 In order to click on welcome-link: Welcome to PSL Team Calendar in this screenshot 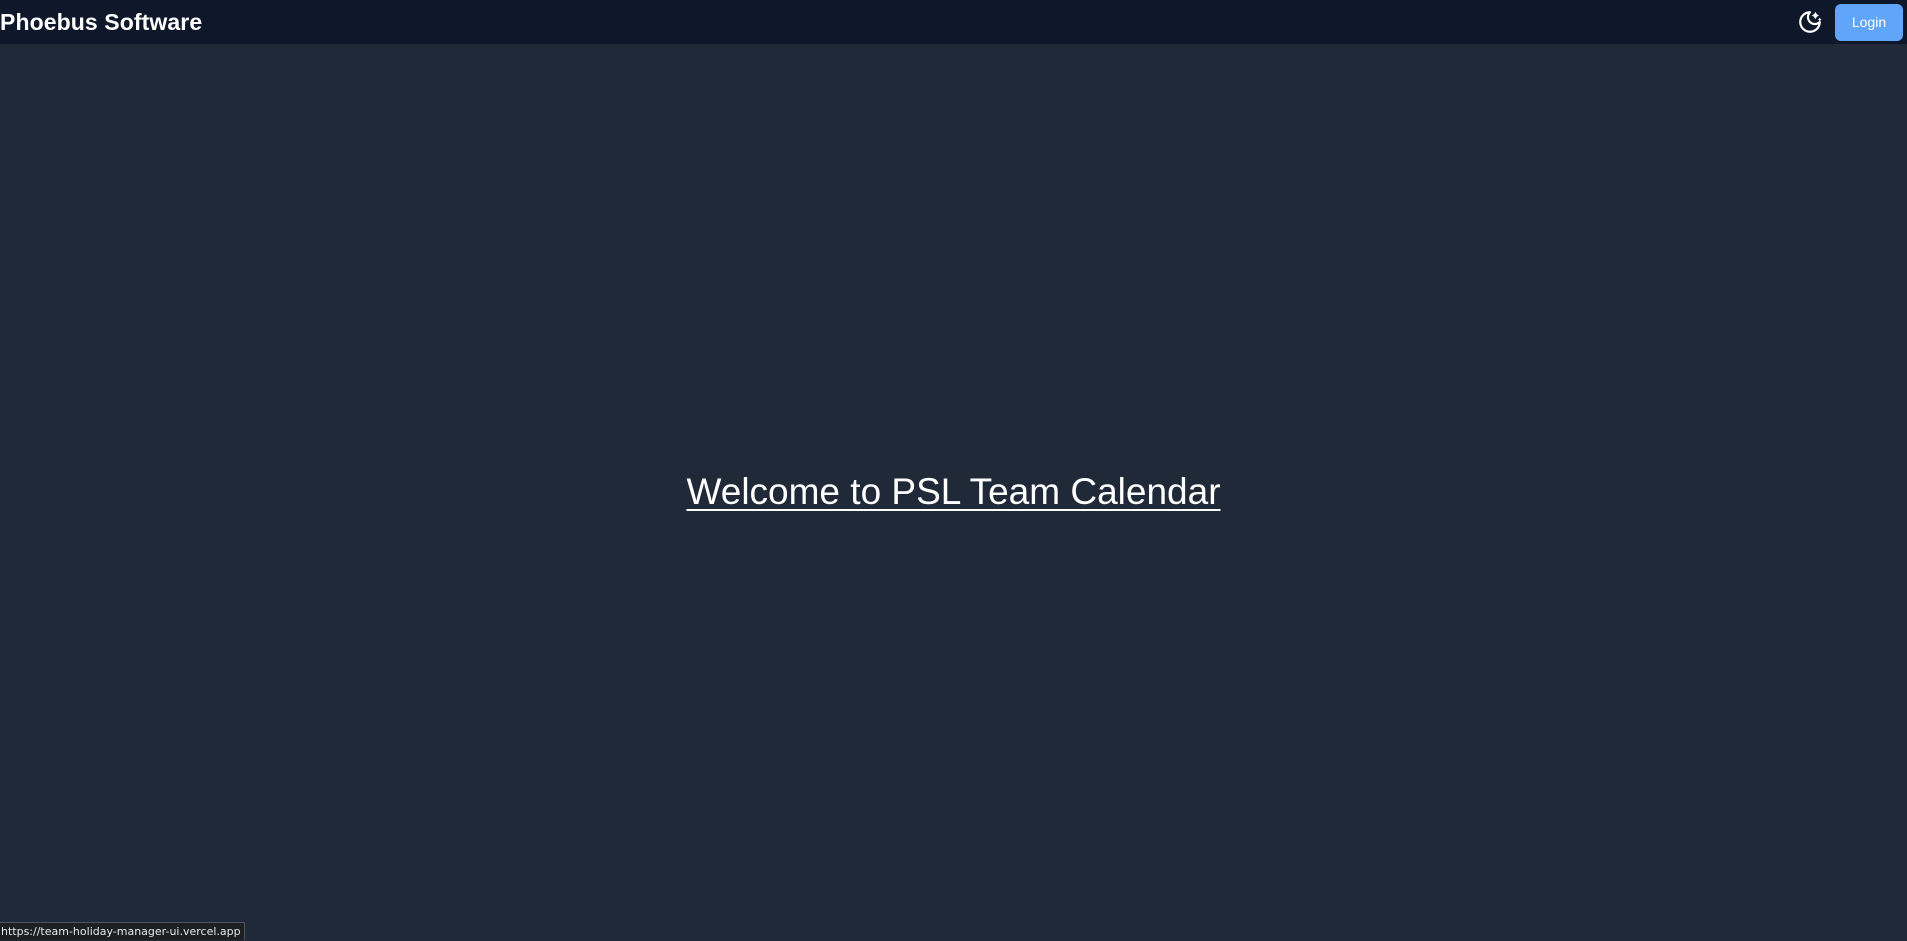, I will do `click(953, 492)`.